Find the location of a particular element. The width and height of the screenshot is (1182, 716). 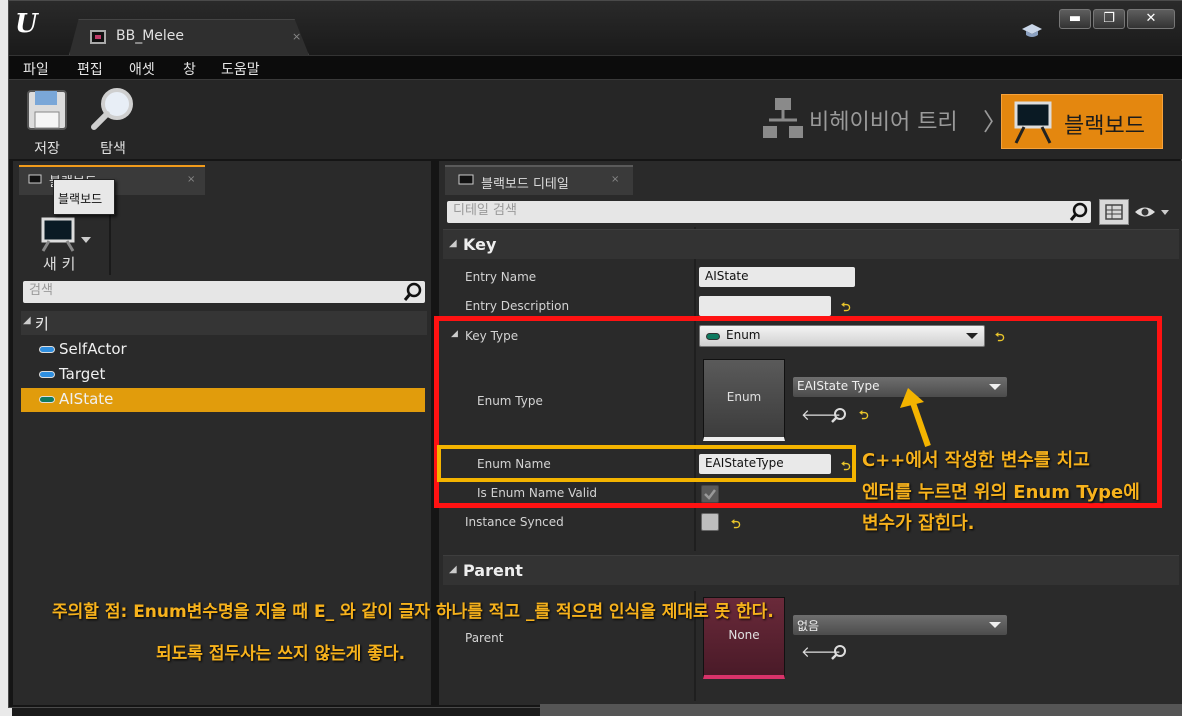

annotation-warning-line2: 되도록 접두사는 쓰지 않는게 좋다. is located at coordinates (281, 654).